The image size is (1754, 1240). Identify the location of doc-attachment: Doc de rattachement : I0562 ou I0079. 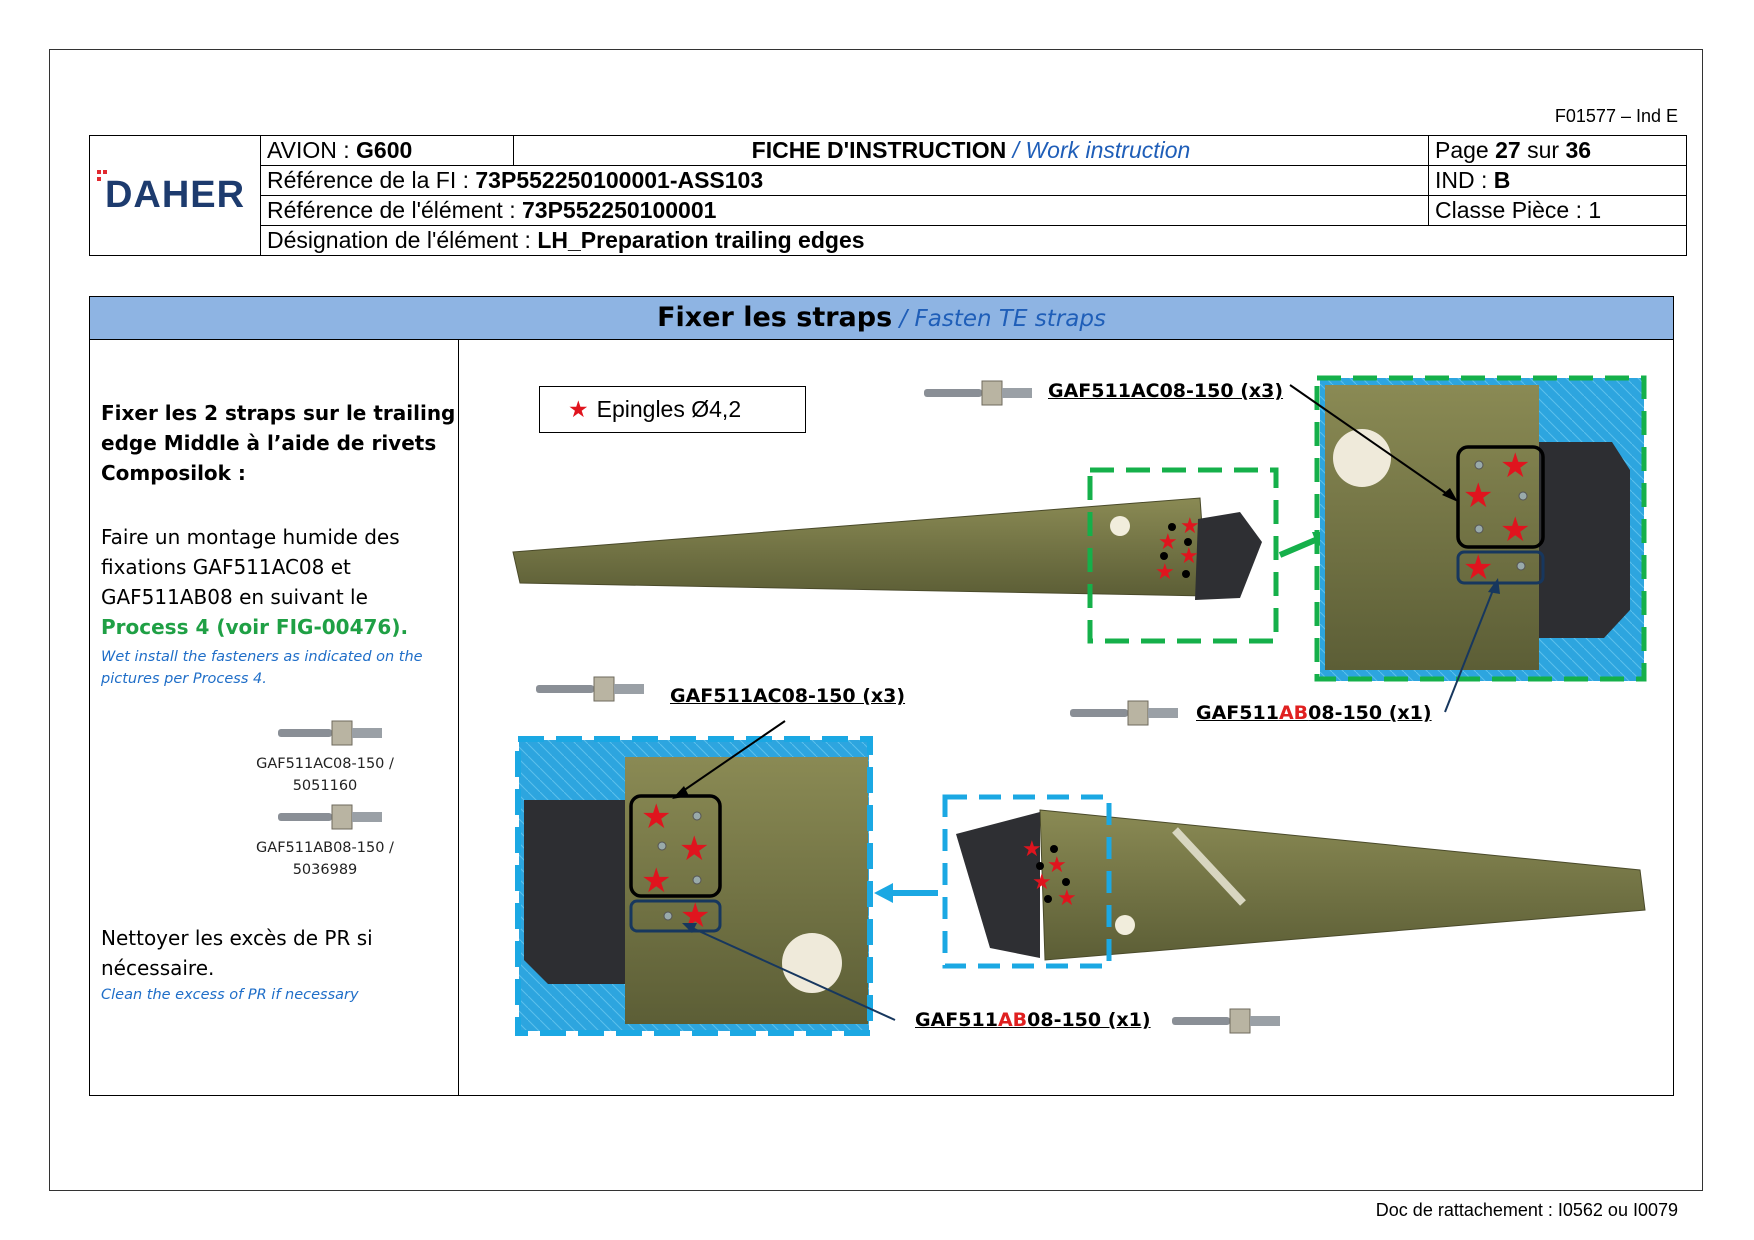
(1526, 1210).